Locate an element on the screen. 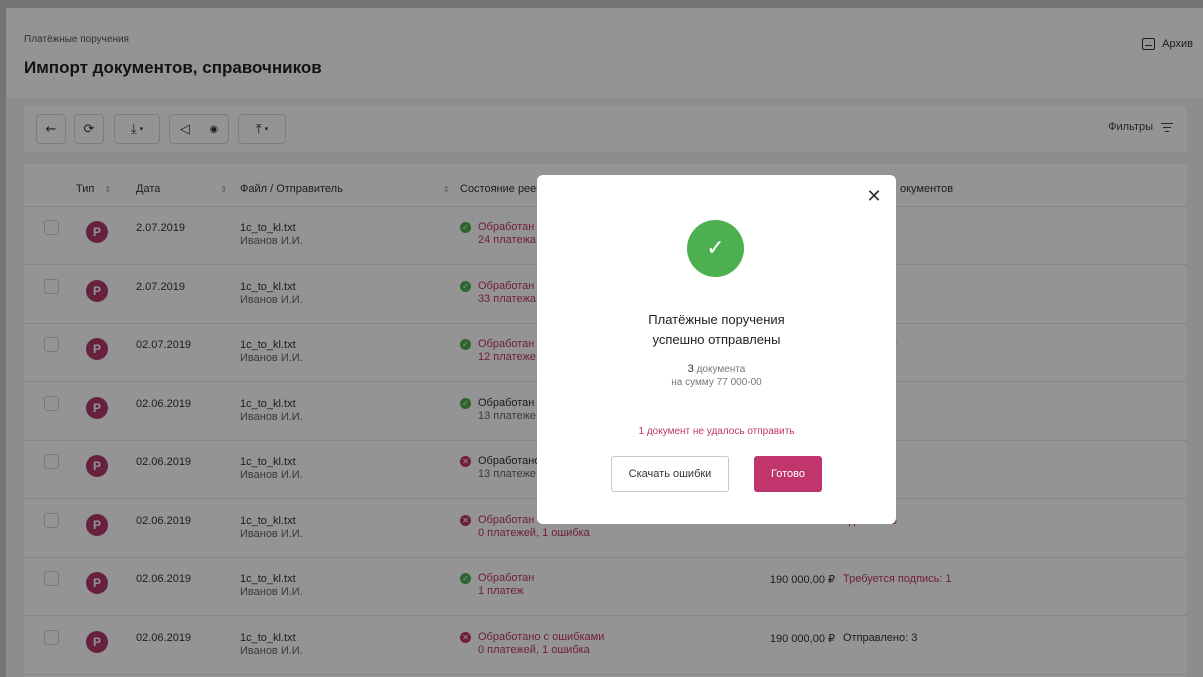  document-count: 3 документа is located at coordinates (716, 369).